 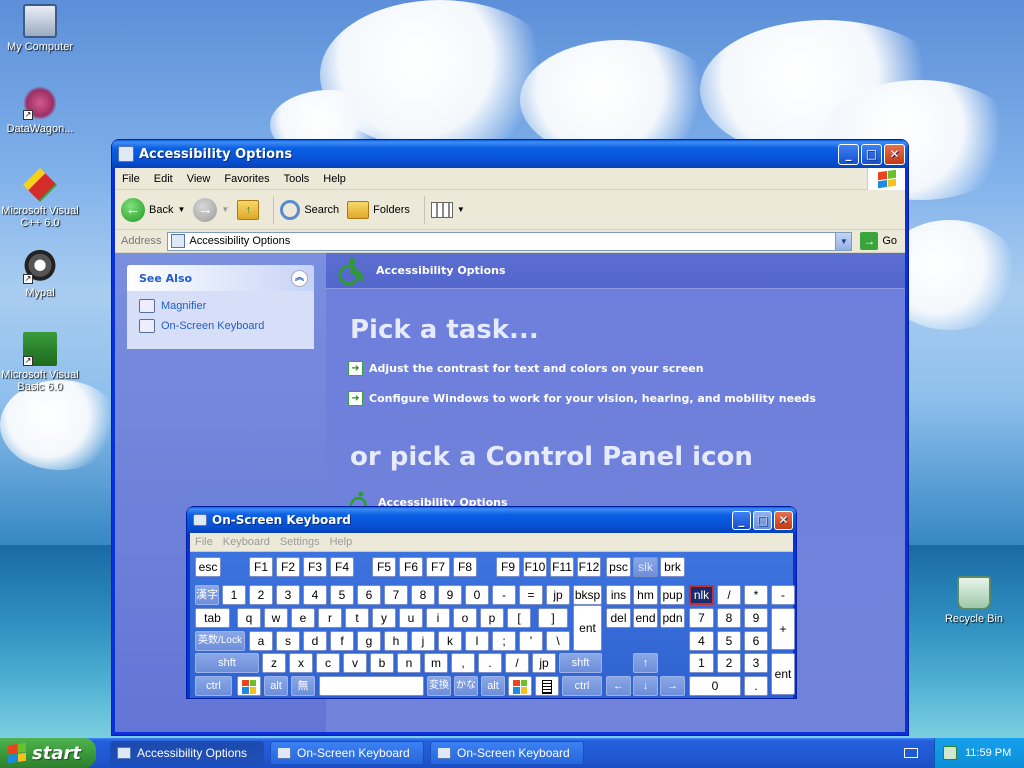 I want to click on key-o: o, so click(x=465, y=618).